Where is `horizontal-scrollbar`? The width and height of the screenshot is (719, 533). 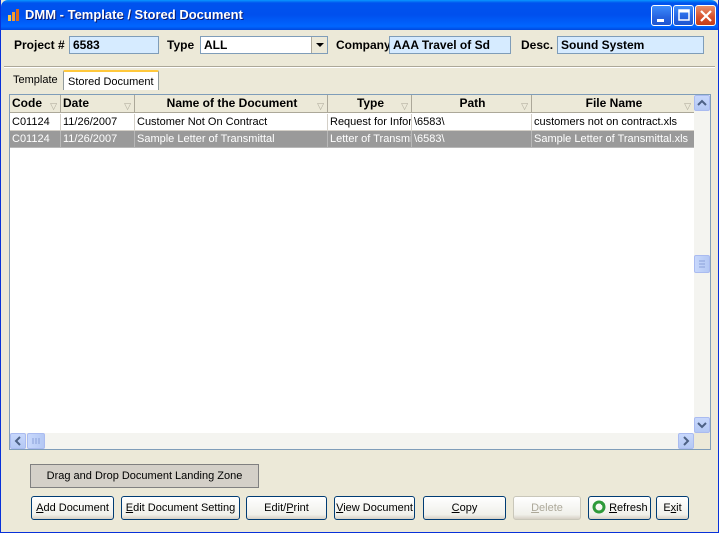 horizontal-scrollbar is located at coordinates (352, 441).